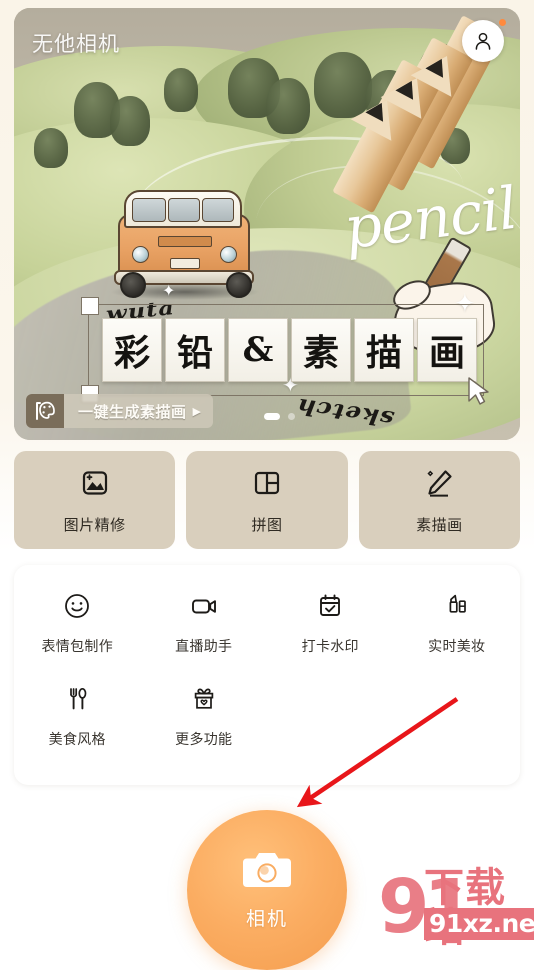 The image size is (534, 970). What do you see at coordinates (204, 608) in the screenshot?
I see `video-camera-icon` at bounding box center [204, 608].